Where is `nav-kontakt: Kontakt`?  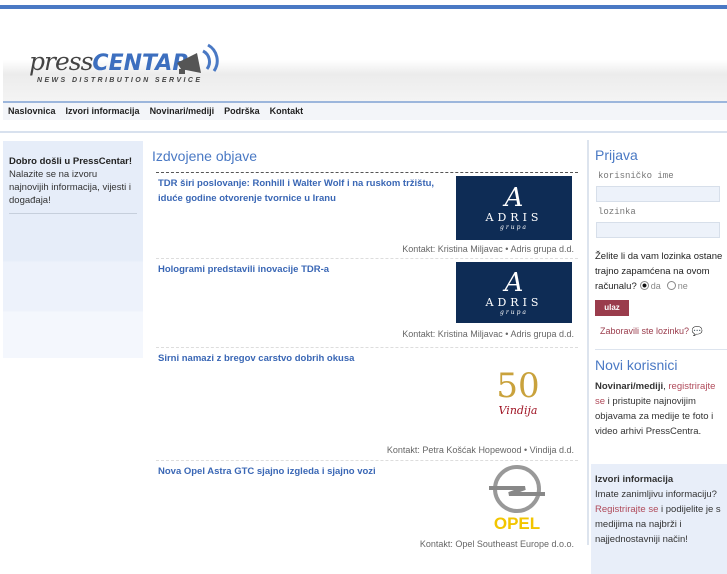 nav-kontakt: Kontakt is located at coordinates (287, 111).